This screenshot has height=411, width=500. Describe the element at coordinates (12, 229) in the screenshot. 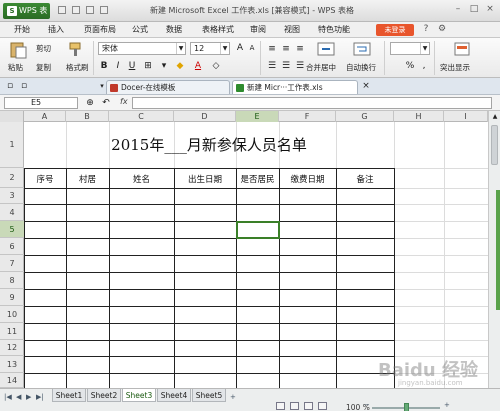

I see `row-header-5: 5` at that location.